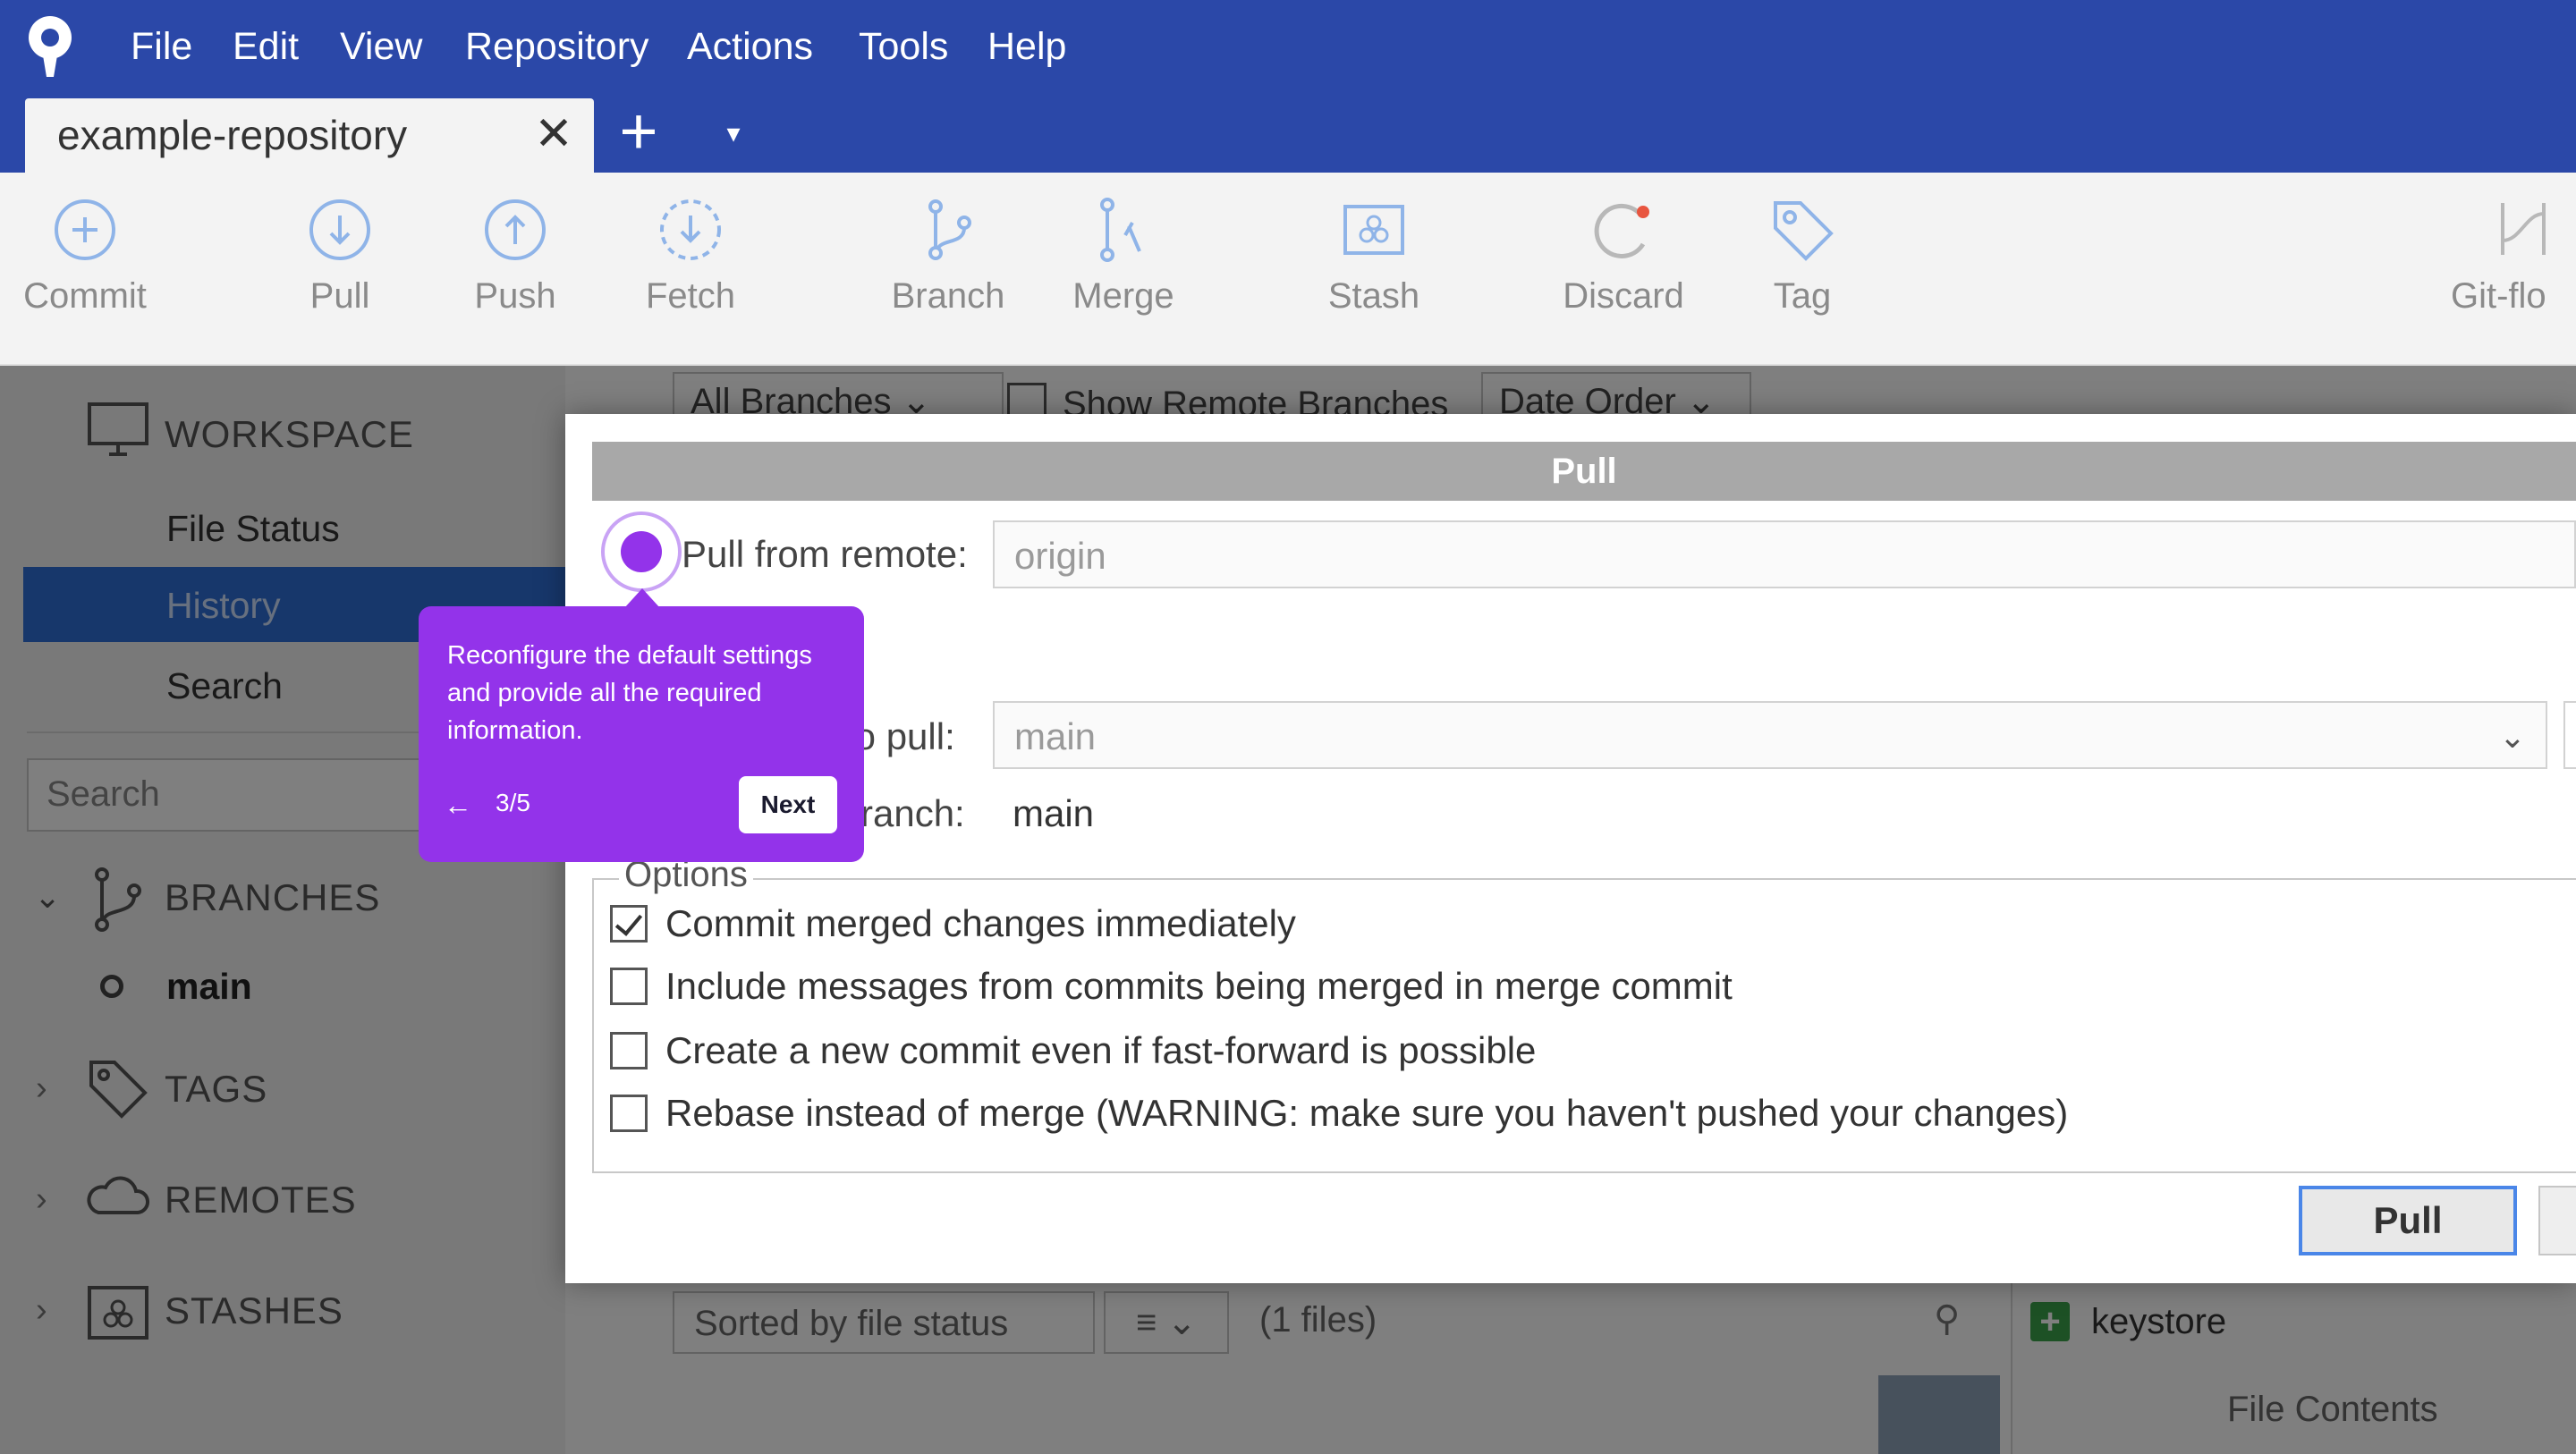  Describe the element at coordinates (2569, 735) in the screenshot. I see `refresh-branches-button` at that location.